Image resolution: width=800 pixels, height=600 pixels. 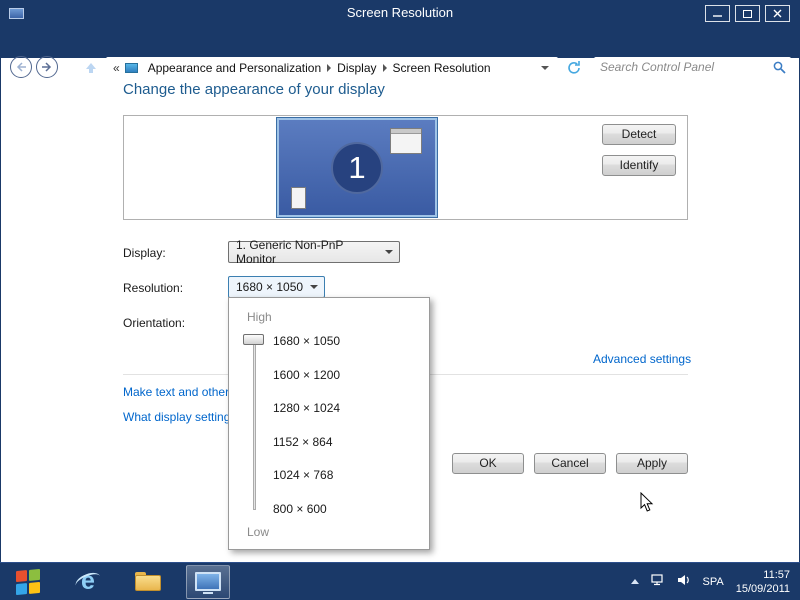 I want to click on forward-button, so click(x=47, y=67).